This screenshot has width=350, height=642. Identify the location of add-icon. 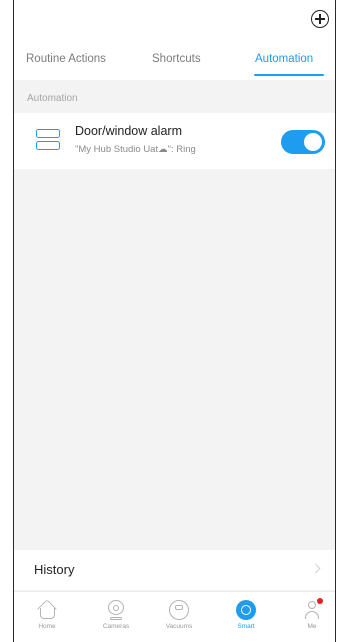
(320, 19).